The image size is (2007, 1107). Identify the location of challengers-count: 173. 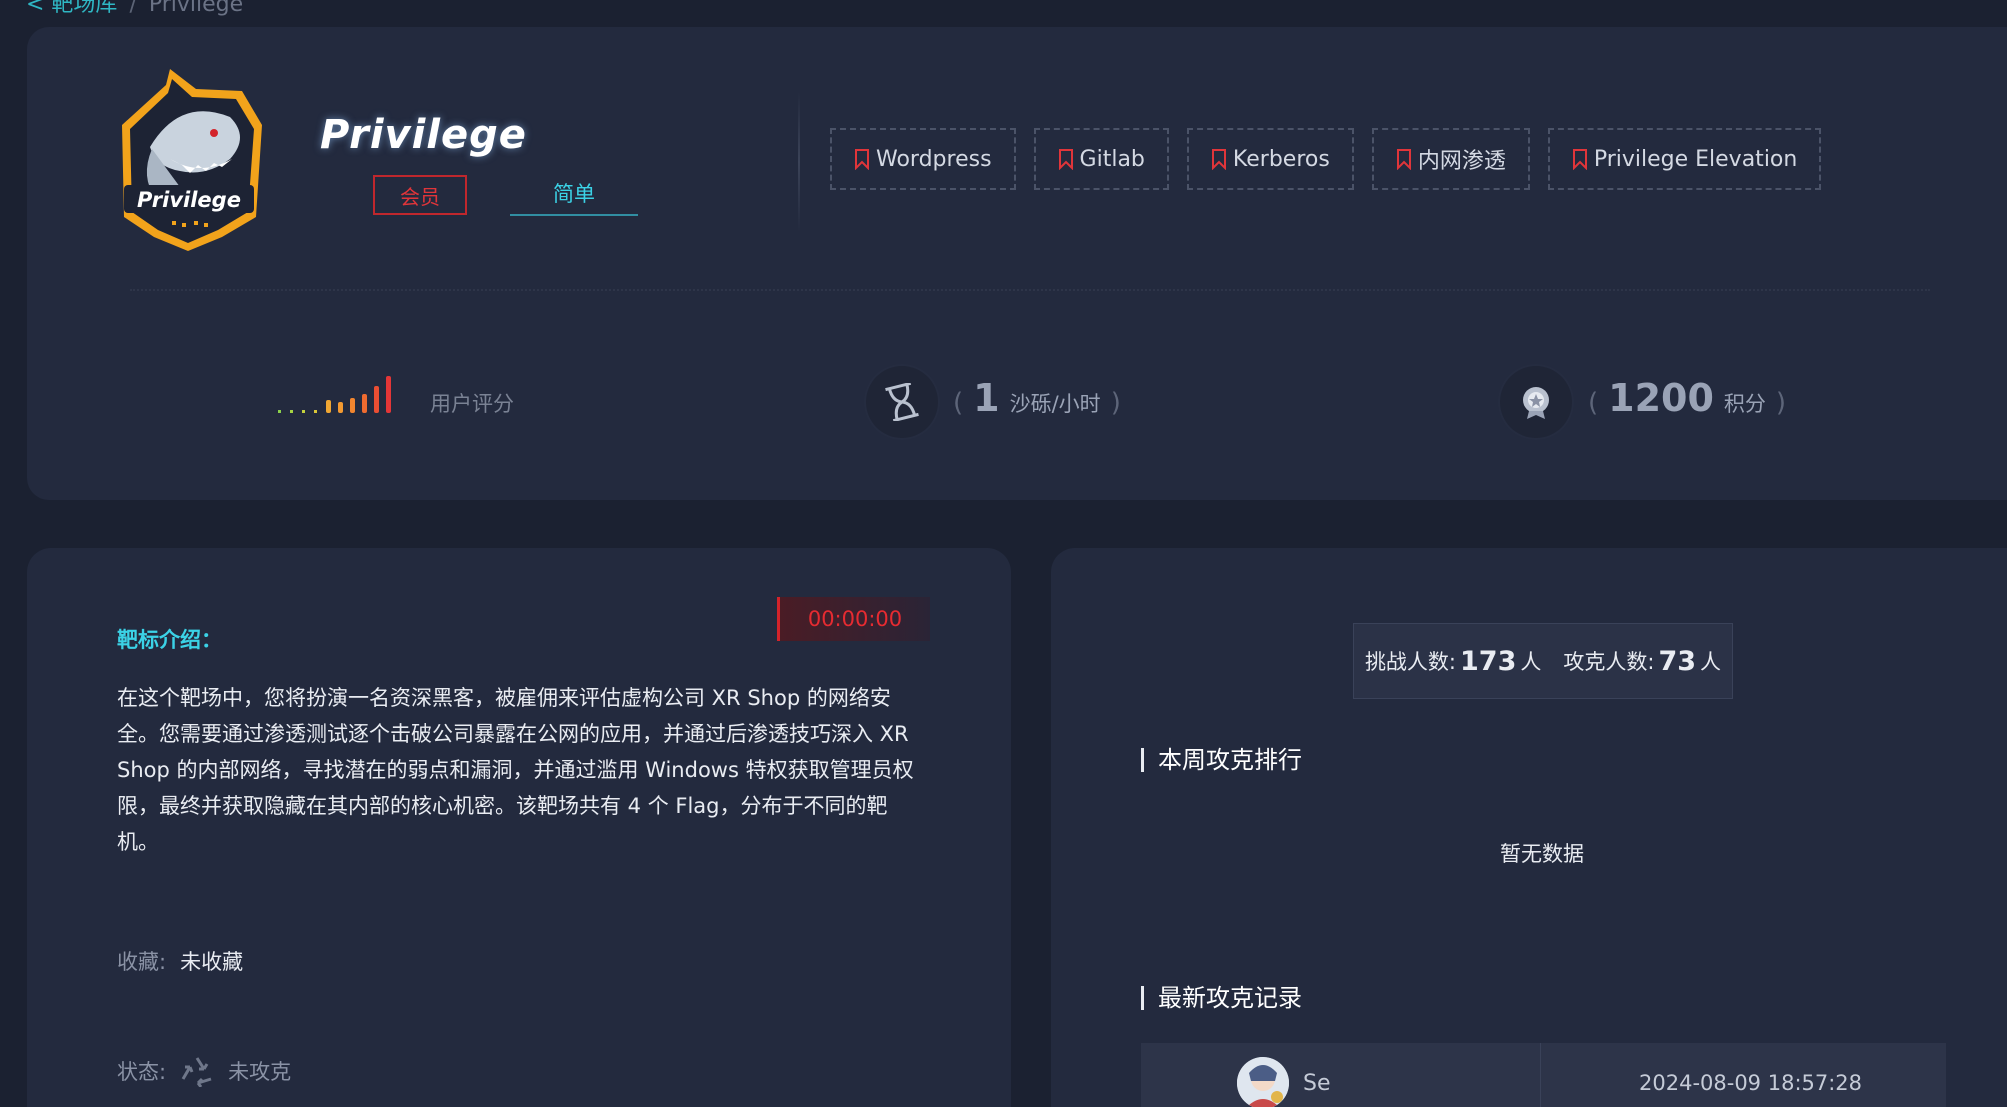
(1488, 661).